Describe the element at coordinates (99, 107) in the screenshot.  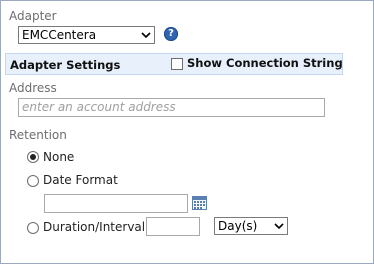
I see `address-placeholder: enter an account address` at that location.